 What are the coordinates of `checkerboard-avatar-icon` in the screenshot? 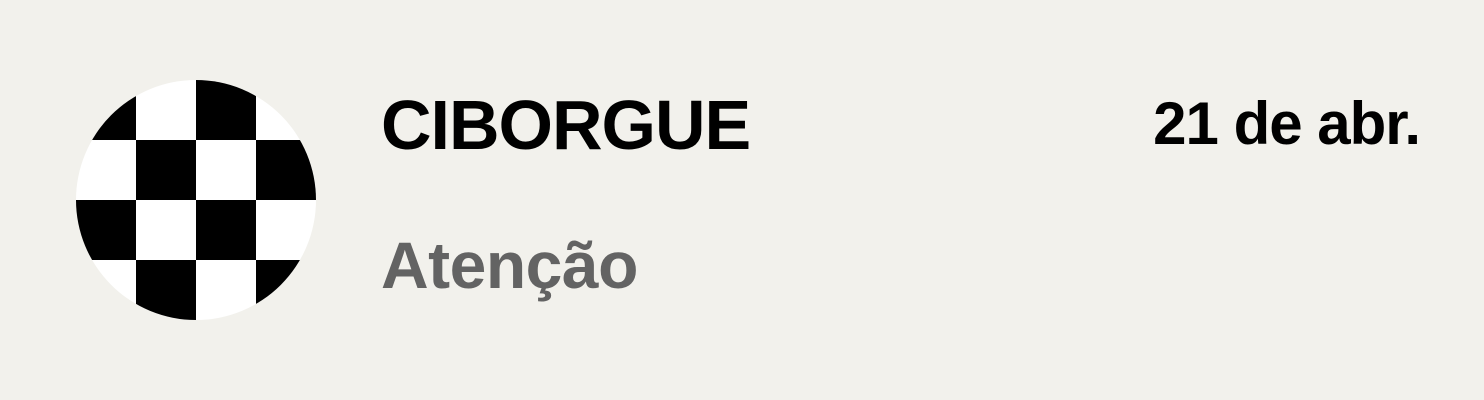 It's located at (196, 200).